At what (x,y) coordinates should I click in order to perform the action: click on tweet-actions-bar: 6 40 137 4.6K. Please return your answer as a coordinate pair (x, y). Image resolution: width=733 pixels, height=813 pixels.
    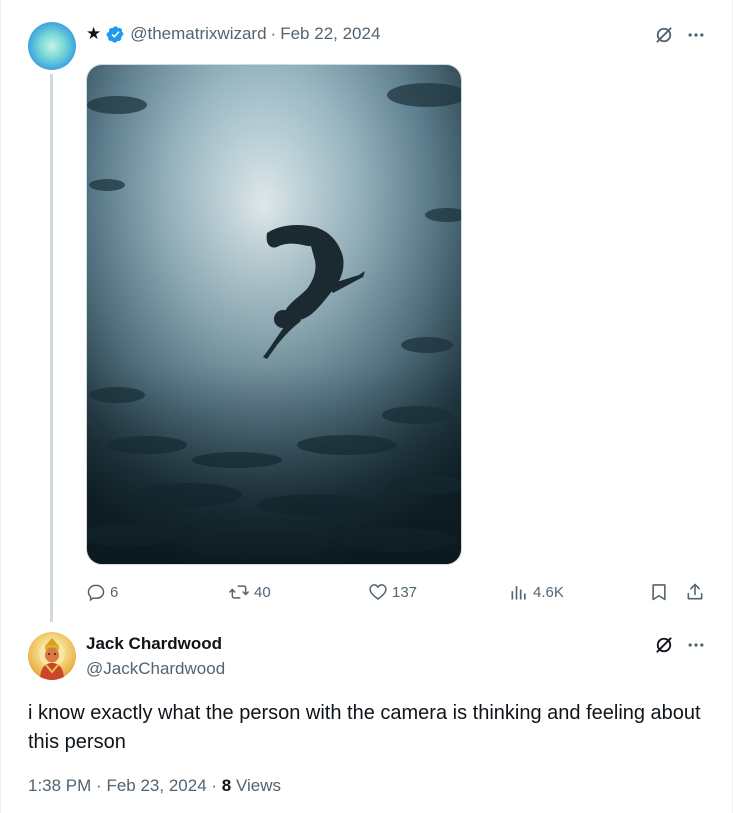
    Looking at the image, I should click on (398, 592).